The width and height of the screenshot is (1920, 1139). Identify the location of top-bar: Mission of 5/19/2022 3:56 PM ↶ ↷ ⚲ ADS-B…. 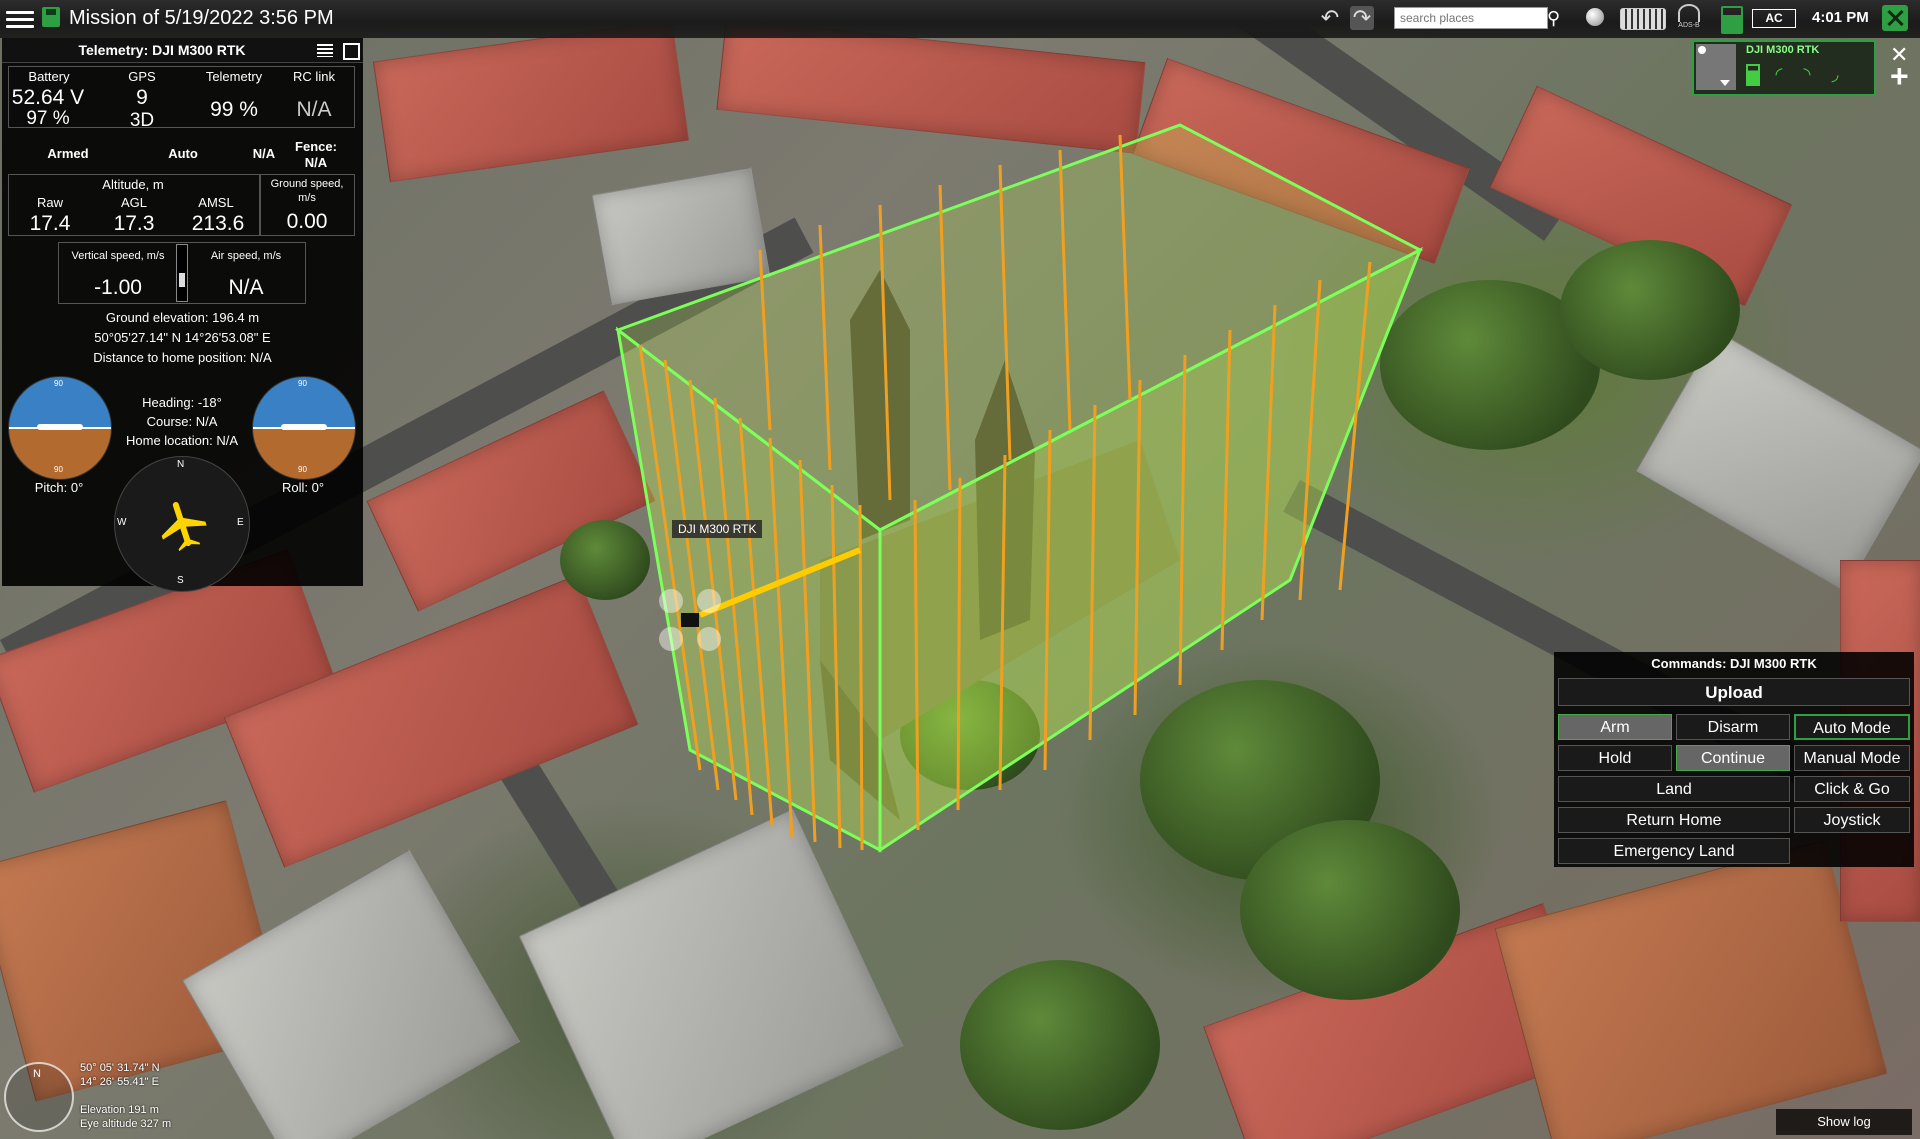
(960, 19).